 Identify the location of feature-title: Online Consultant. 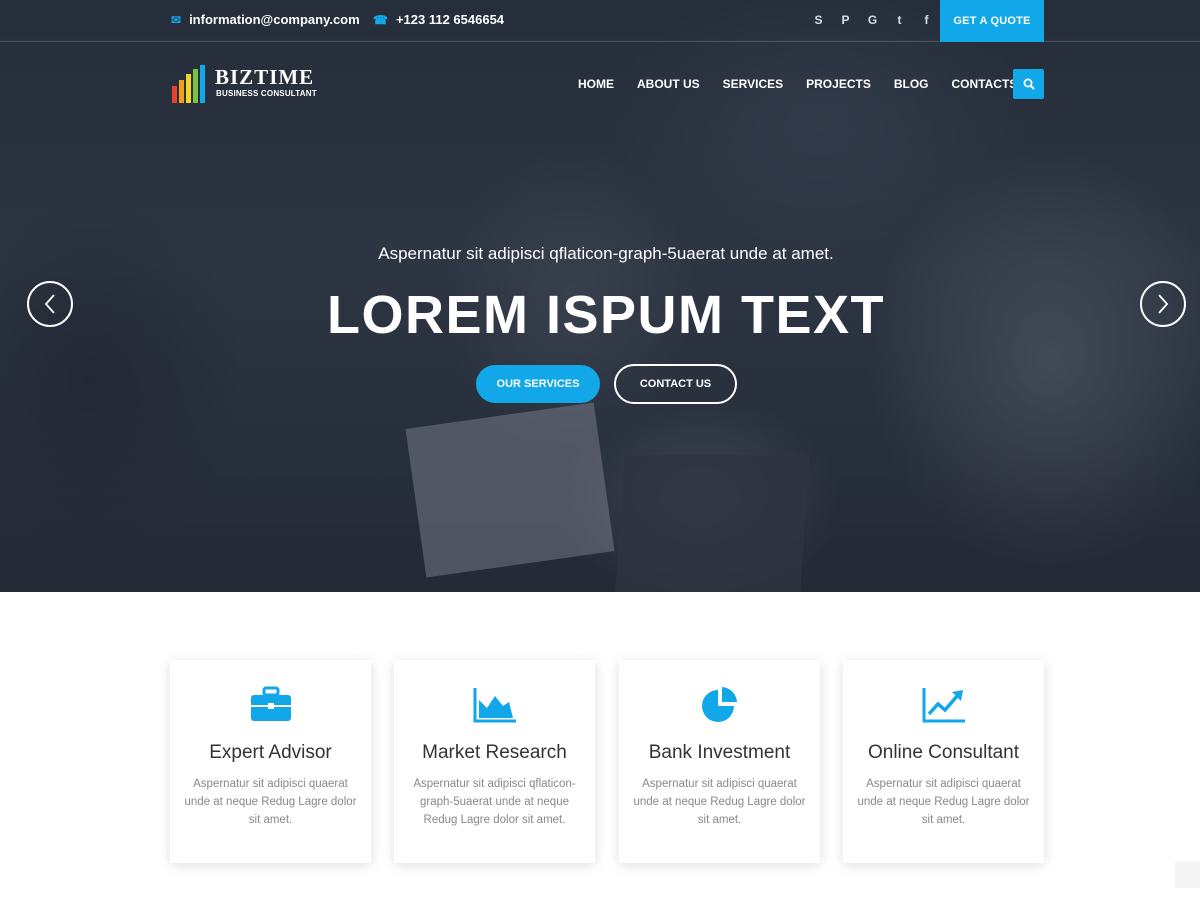
(943, 752).